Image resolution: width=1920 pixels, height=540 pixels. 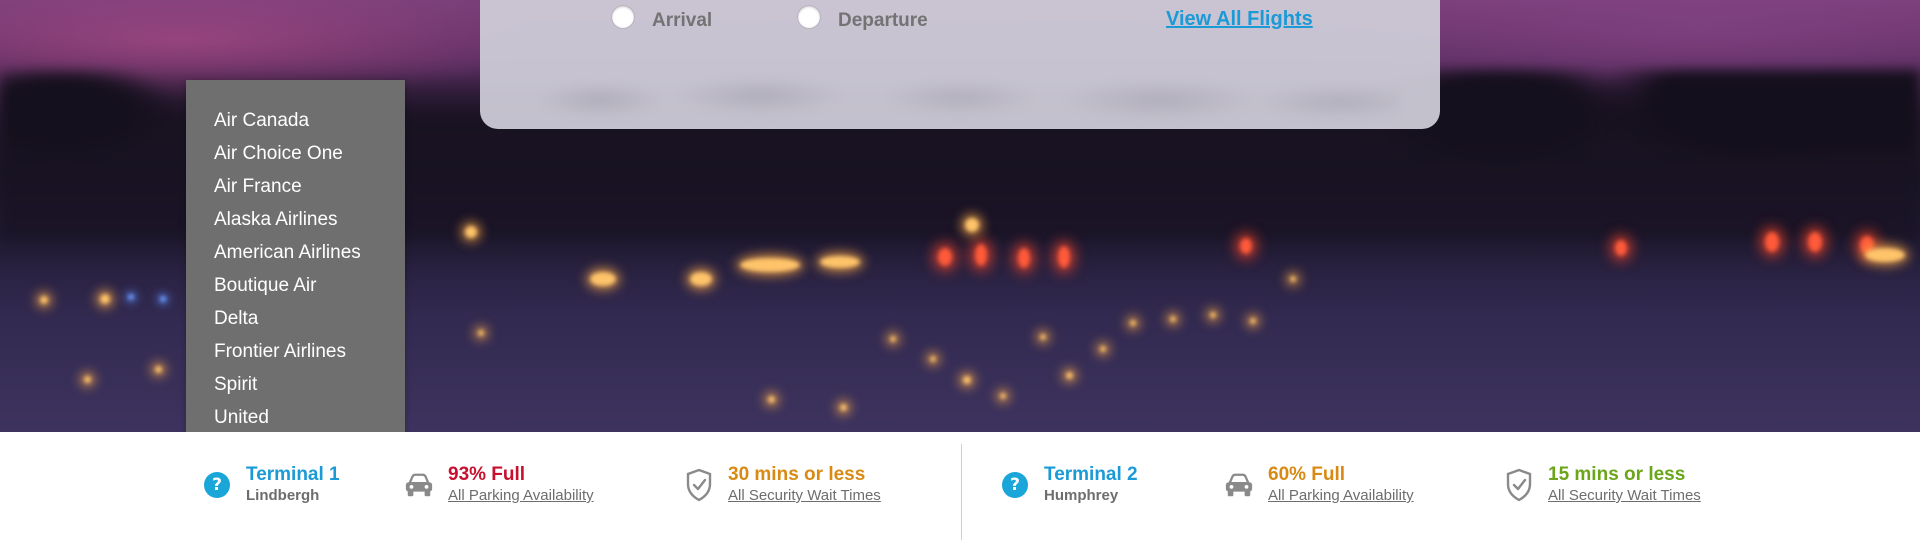 I want to click on security-wait-status: 15 mins or less, so click(x=1617, y=474).